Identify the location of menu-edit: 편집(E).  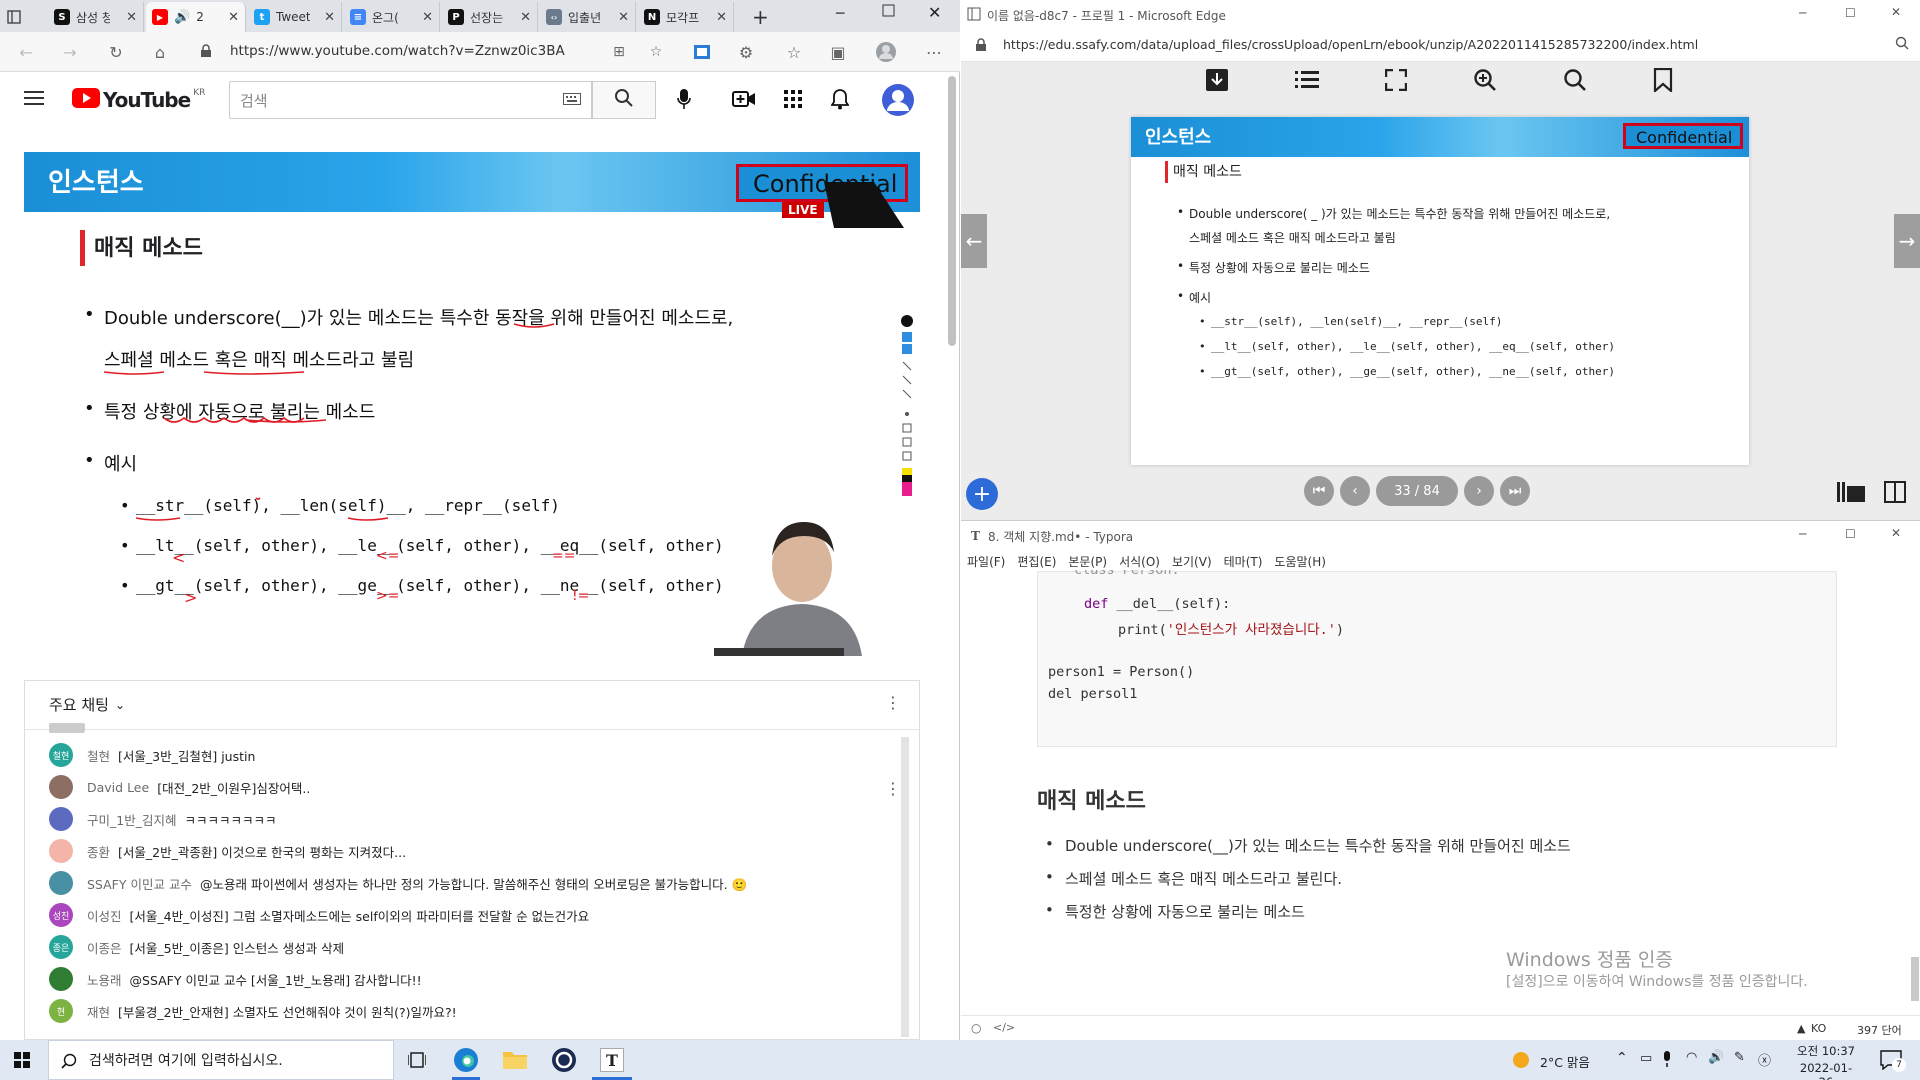
(1036, 561).